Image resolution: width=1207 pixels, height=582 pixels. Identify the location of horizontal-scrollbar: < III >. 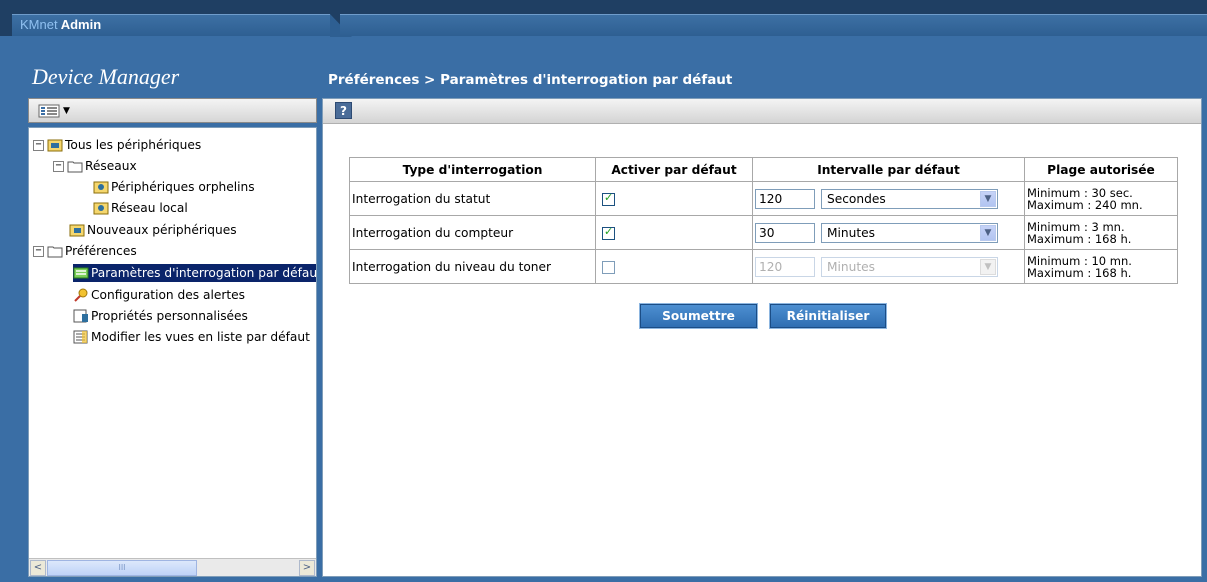
(172, 567).